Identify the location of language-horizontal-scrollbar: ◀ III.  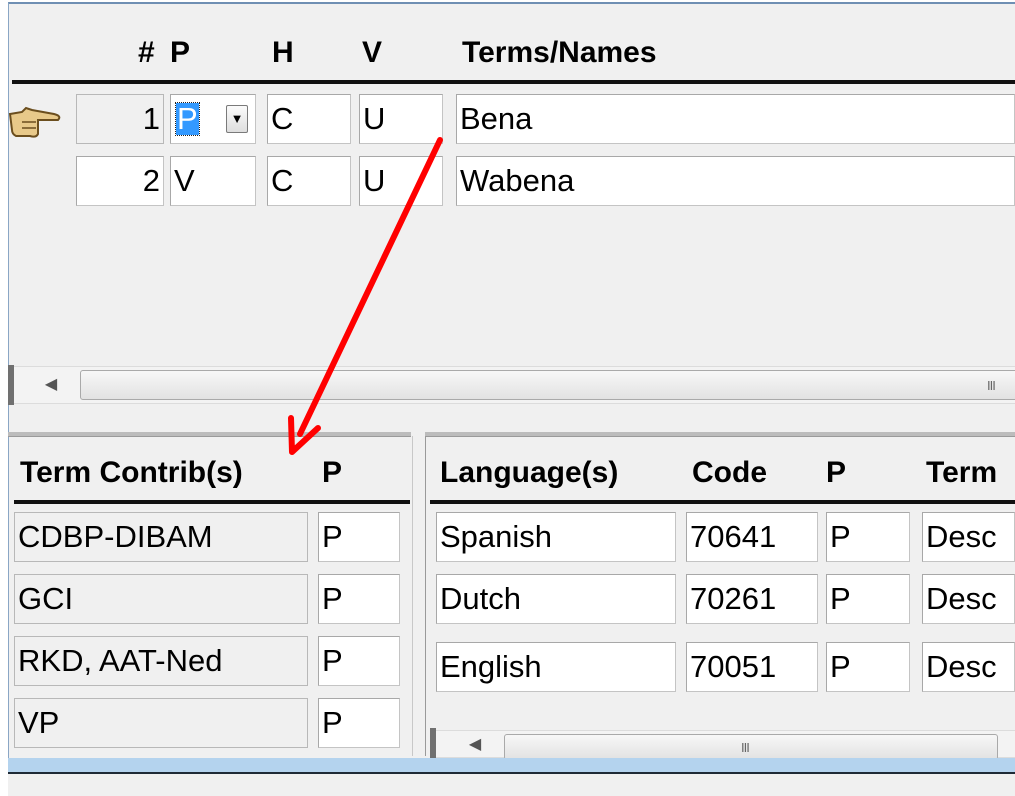
(725, 745).